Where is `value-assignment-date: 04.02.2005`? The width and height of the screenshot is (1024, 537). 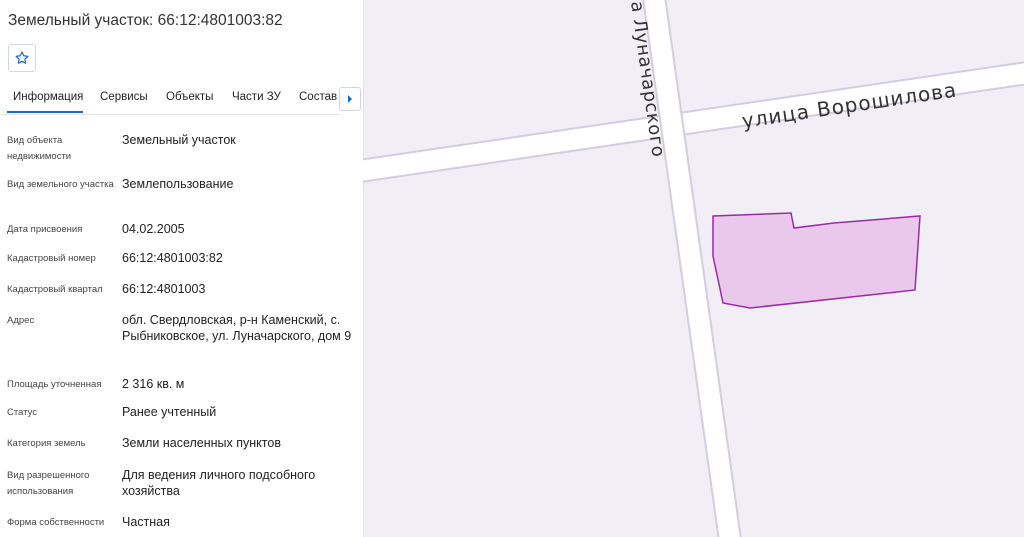
value-assignment-date: 04.02.2005 is located at coordinates (153, 229).